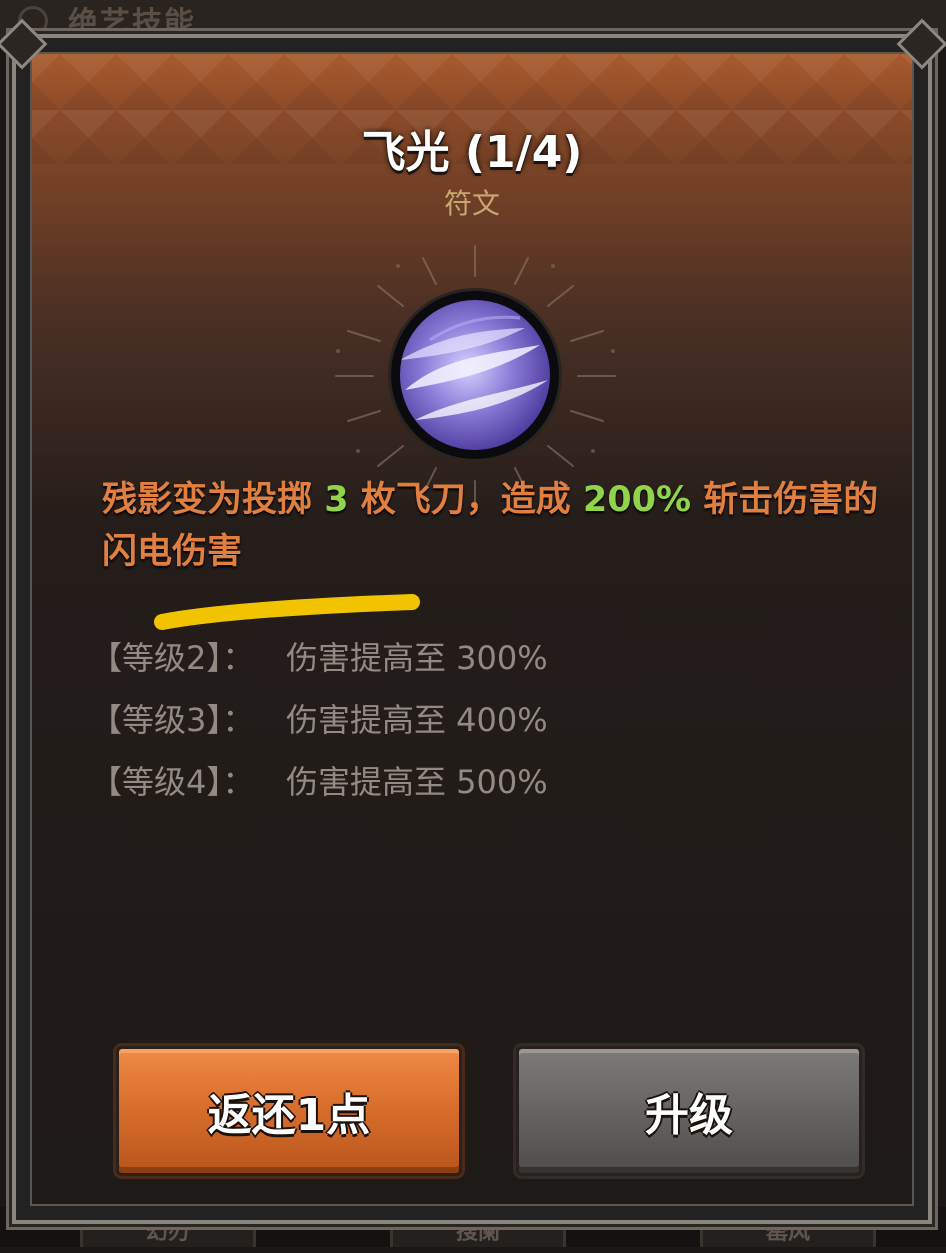 This screenshot has width=946, height=1253. Describe the element at coordinates (172, 720) in the screenshot. I see `level-label: 【等级3】：` at that location.